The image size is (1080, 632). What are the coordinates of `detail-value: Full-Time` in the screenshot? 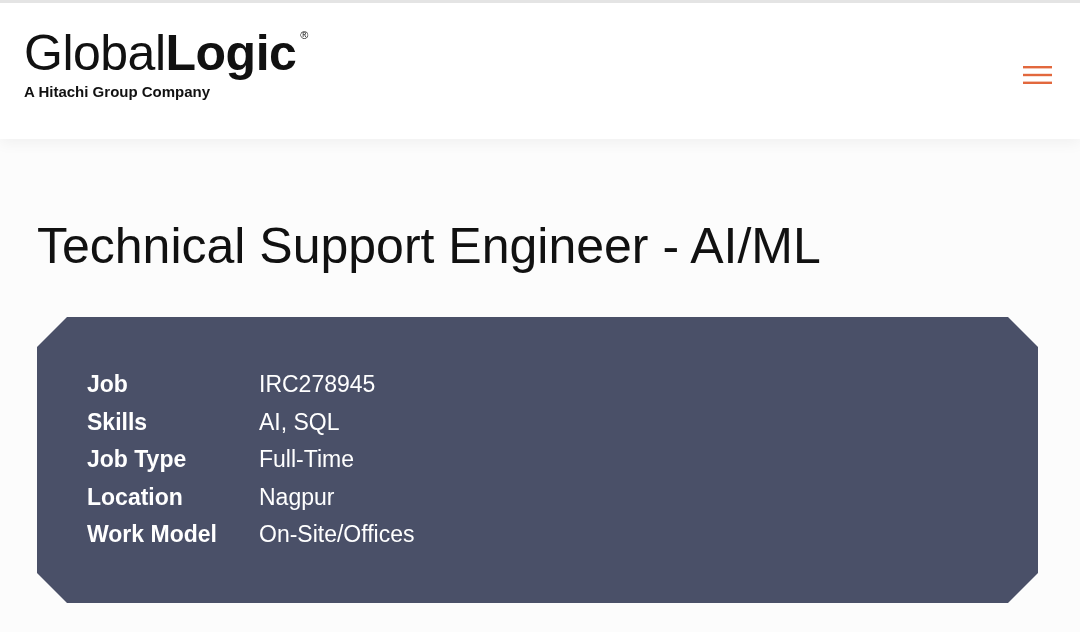 It's located at (306, 459).